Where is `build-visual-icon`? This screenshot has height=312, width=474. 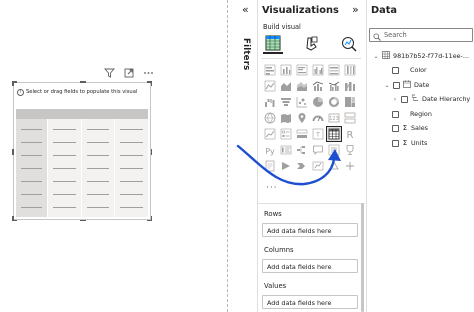 build-visual-icon is located at coordinates (273, 44).